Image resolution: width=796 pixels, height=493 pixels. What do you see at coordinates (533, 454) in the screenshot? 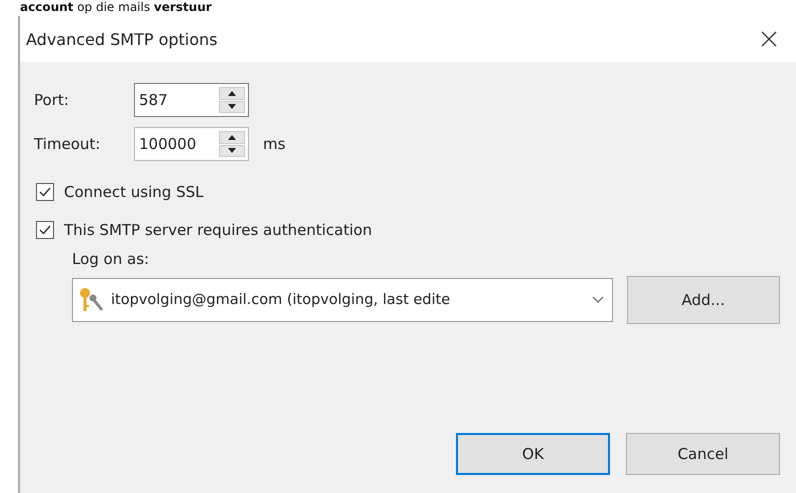
I see `dialog-button: OK` at bounding box center [533, 454].